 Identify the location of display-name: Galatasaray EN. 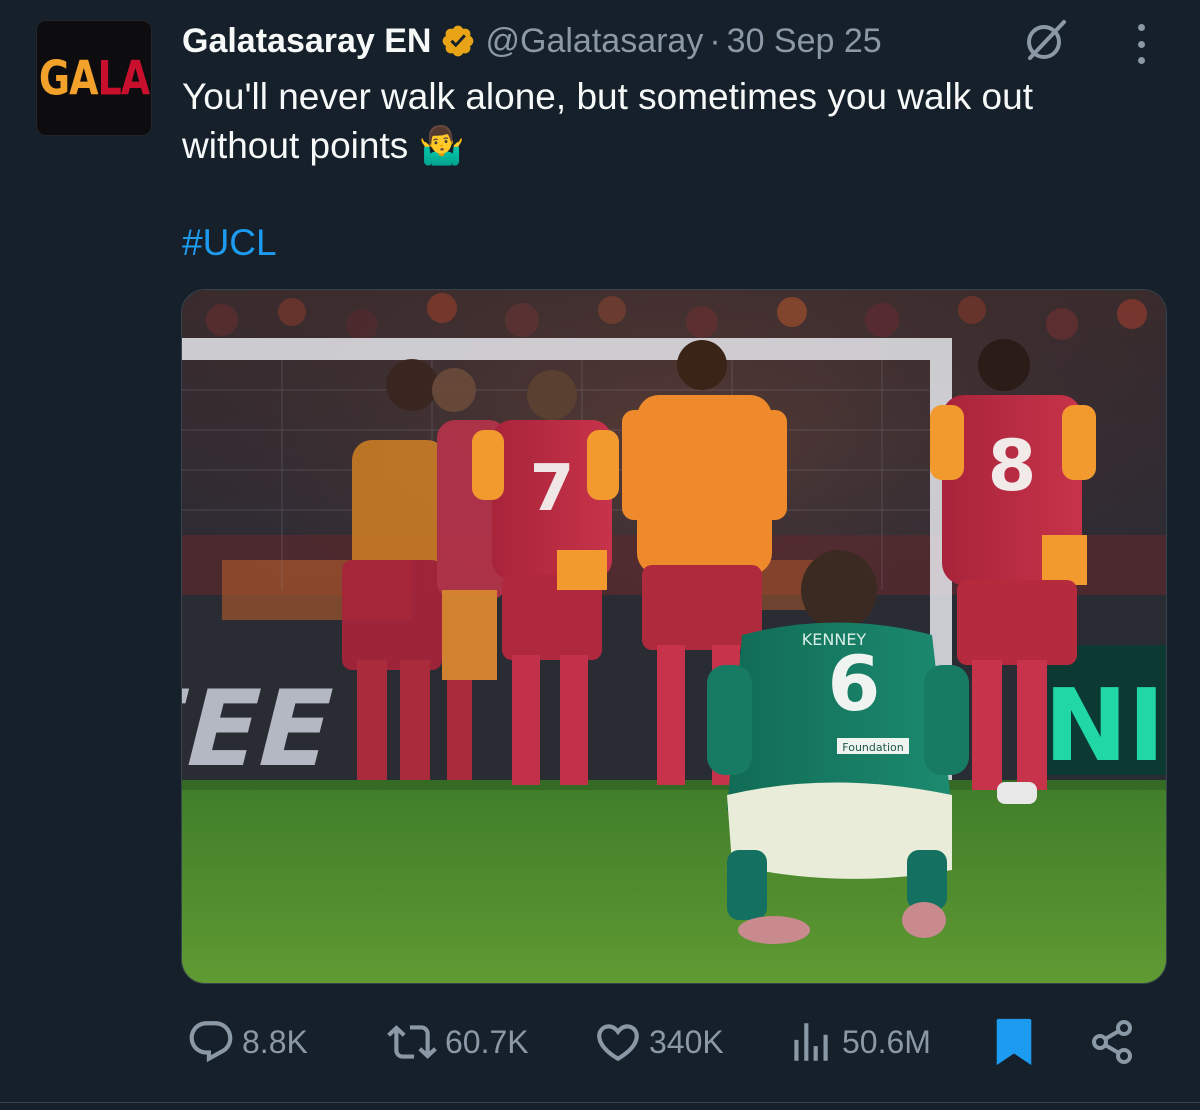
(307, 41).